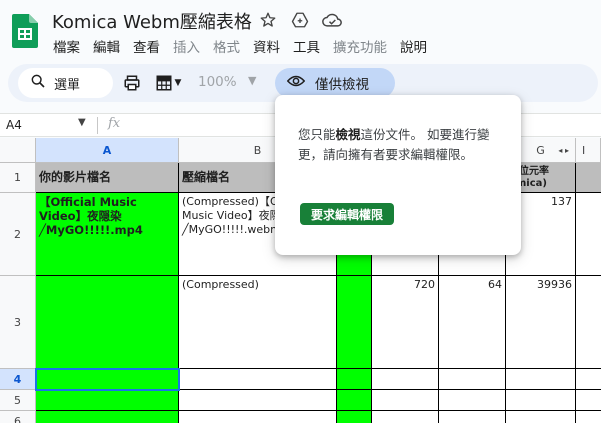 The height and width of the screenshot is (423, 601). What do you see at coordinates (66, 46) in the screenshot?
I see `menu-file: 檔案` at bounding box center [66, 46].